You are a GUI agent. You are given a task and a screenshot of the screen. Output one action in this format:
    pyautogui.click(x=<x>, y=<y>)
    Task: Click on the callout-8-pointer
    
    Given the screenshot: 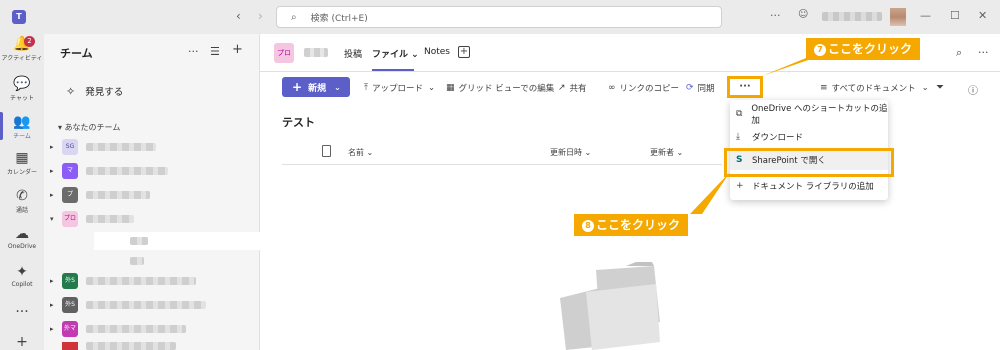 What is the action you would take?
    pyautogui.click(x=710, y=193)
    